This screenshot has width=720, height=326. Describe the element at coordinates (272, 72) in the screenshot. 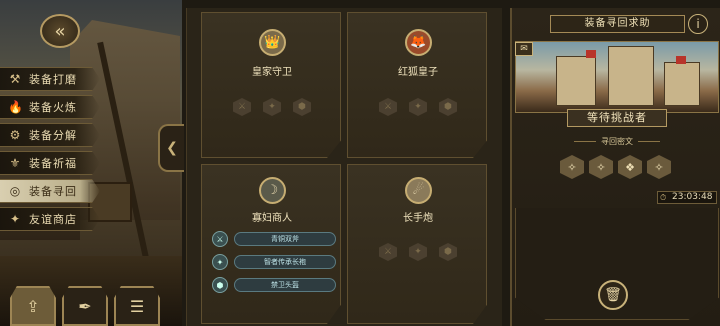

I see `hero-name: 皇家守卫` at that location.